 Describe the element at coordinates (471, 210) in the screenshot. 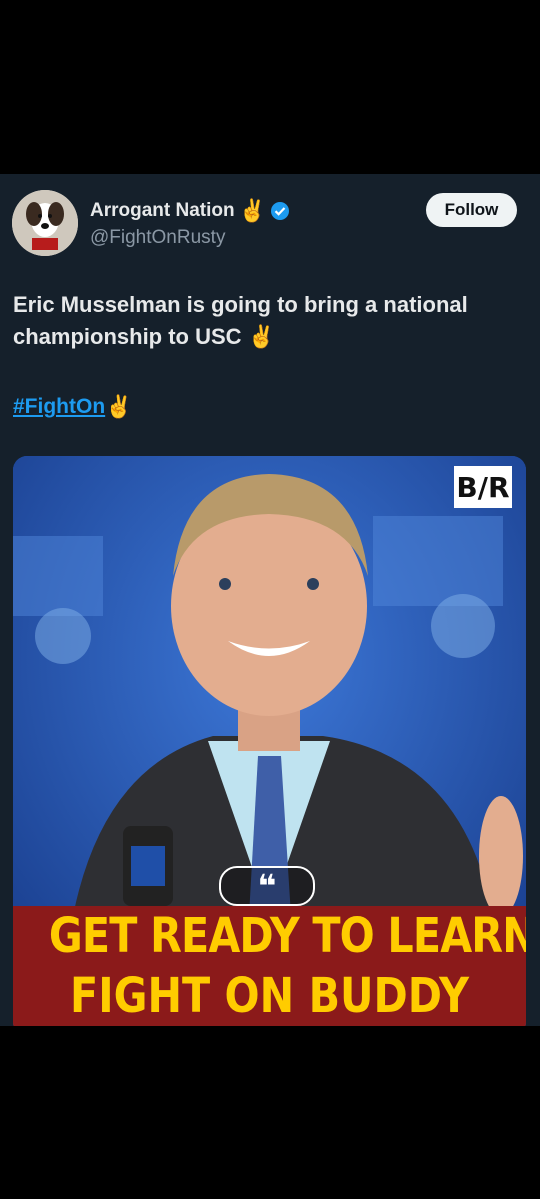

I see `follow-button: Follow` at that location.